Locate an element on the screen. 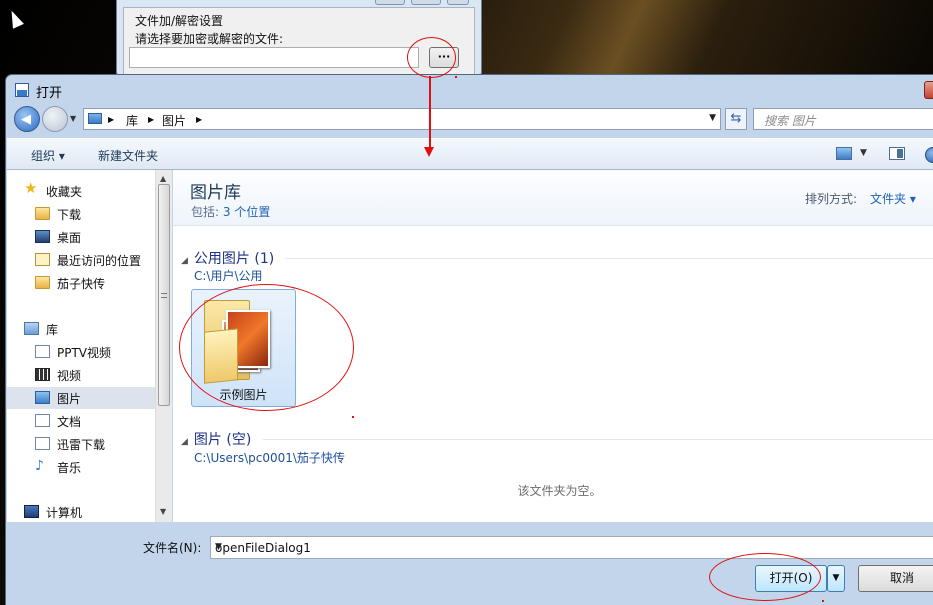 The image size is (933, 605). nav-pptv-video: PPTV视频 is located at coordinates (81, 352).